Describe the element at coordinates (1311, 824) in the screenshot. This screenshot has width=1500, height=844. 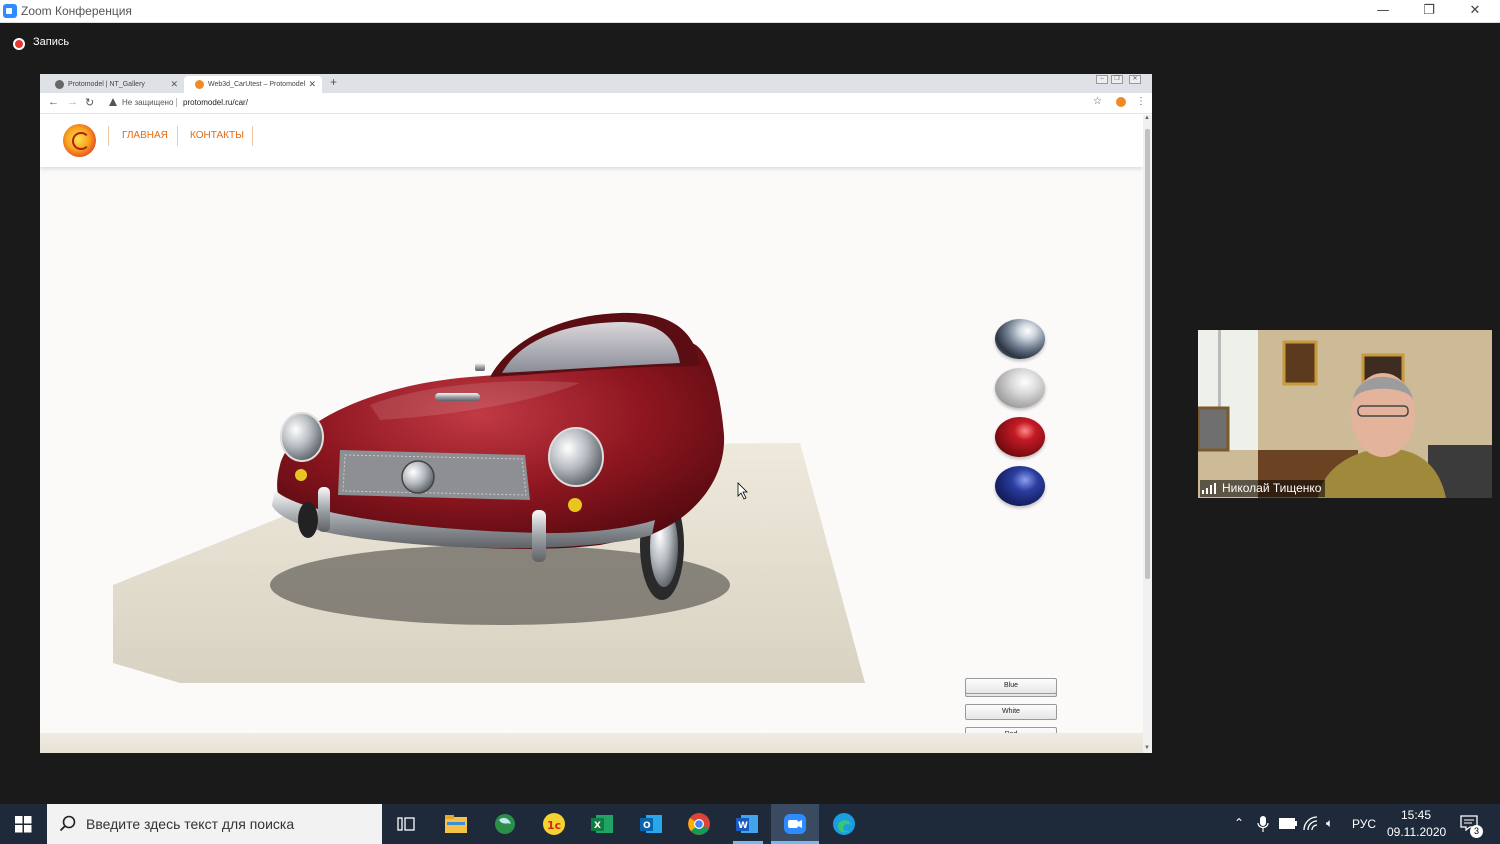
I see `wifi-icon` at that location.